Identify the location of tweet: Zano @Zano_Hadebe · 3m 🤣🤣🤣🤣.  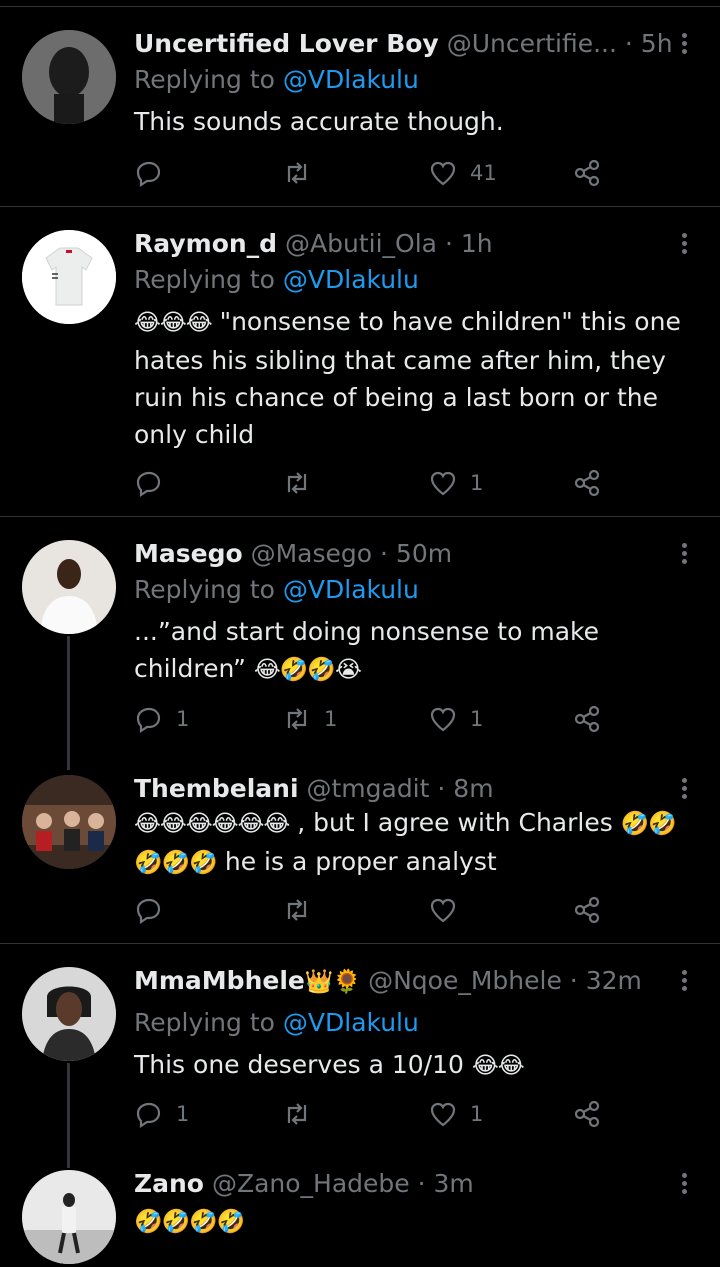
(360, 1208).